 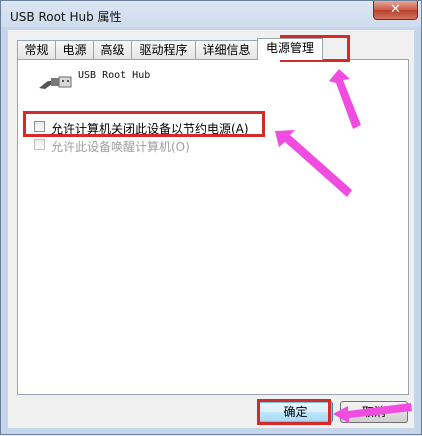 I want to click on tab-power-management: 电源管理, so click(x=290, y=49).